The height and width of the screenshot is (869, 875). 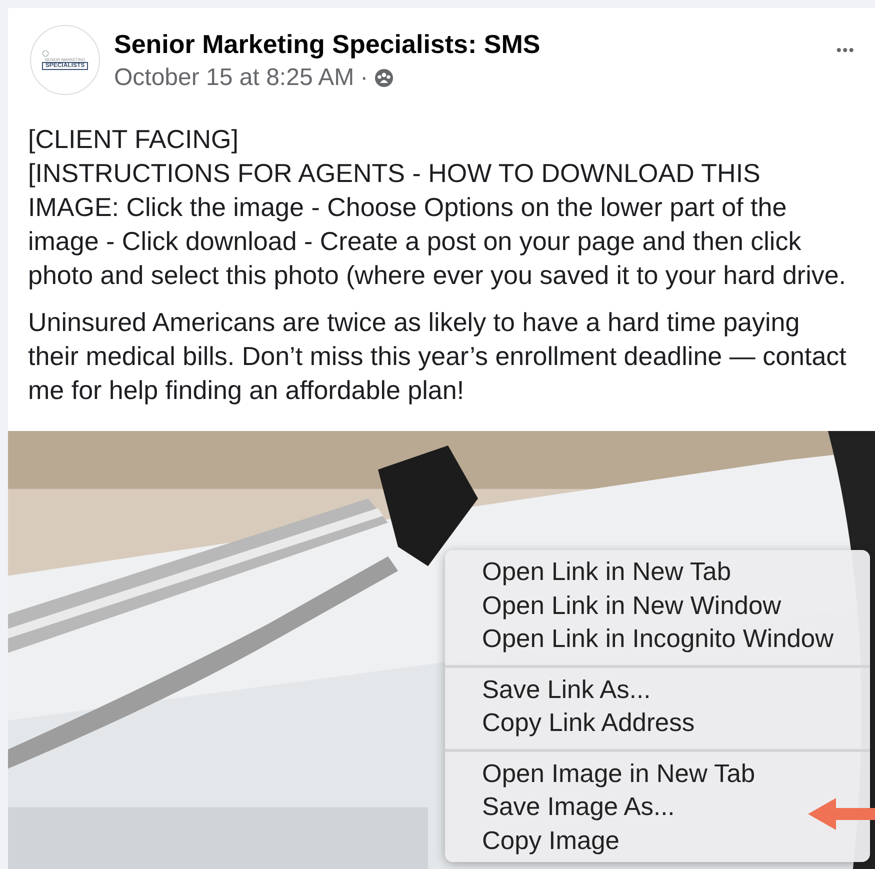 What do you see at coordinates (632, 606) in the screenshot?
I see `menu-item: Open Link in New Window` at bounding box center [632, 606].